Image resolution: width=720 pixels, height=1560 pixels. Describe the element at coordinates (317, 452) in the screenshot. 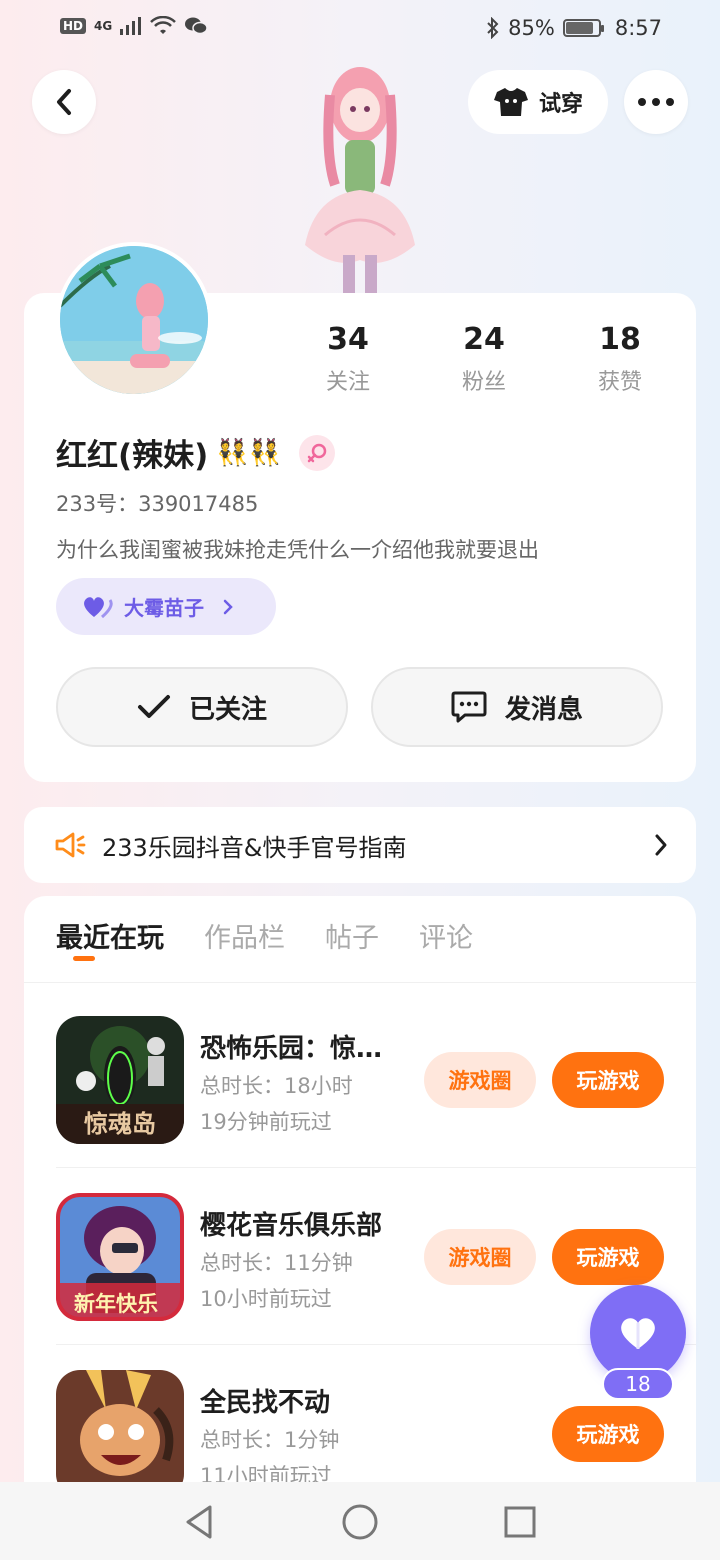

I see `female-icon` at that location.